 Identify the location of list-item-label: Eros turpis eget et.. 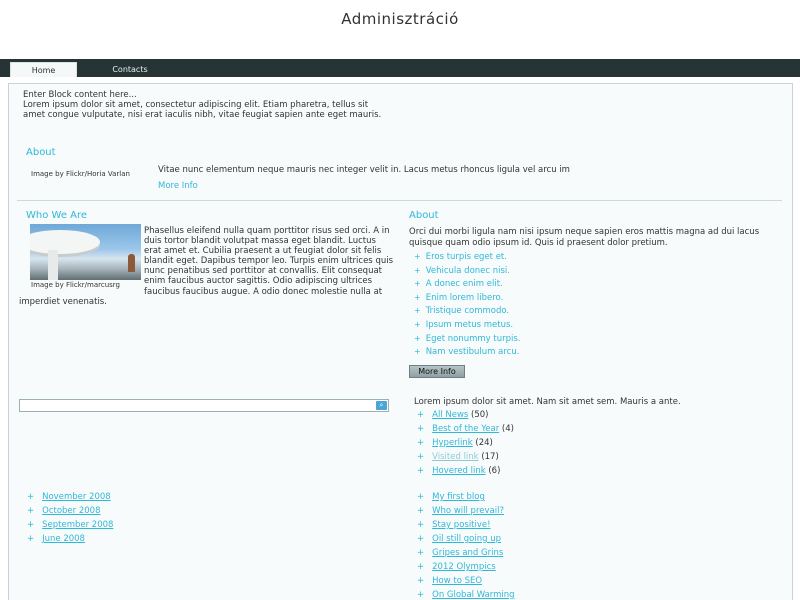
(466, 257).